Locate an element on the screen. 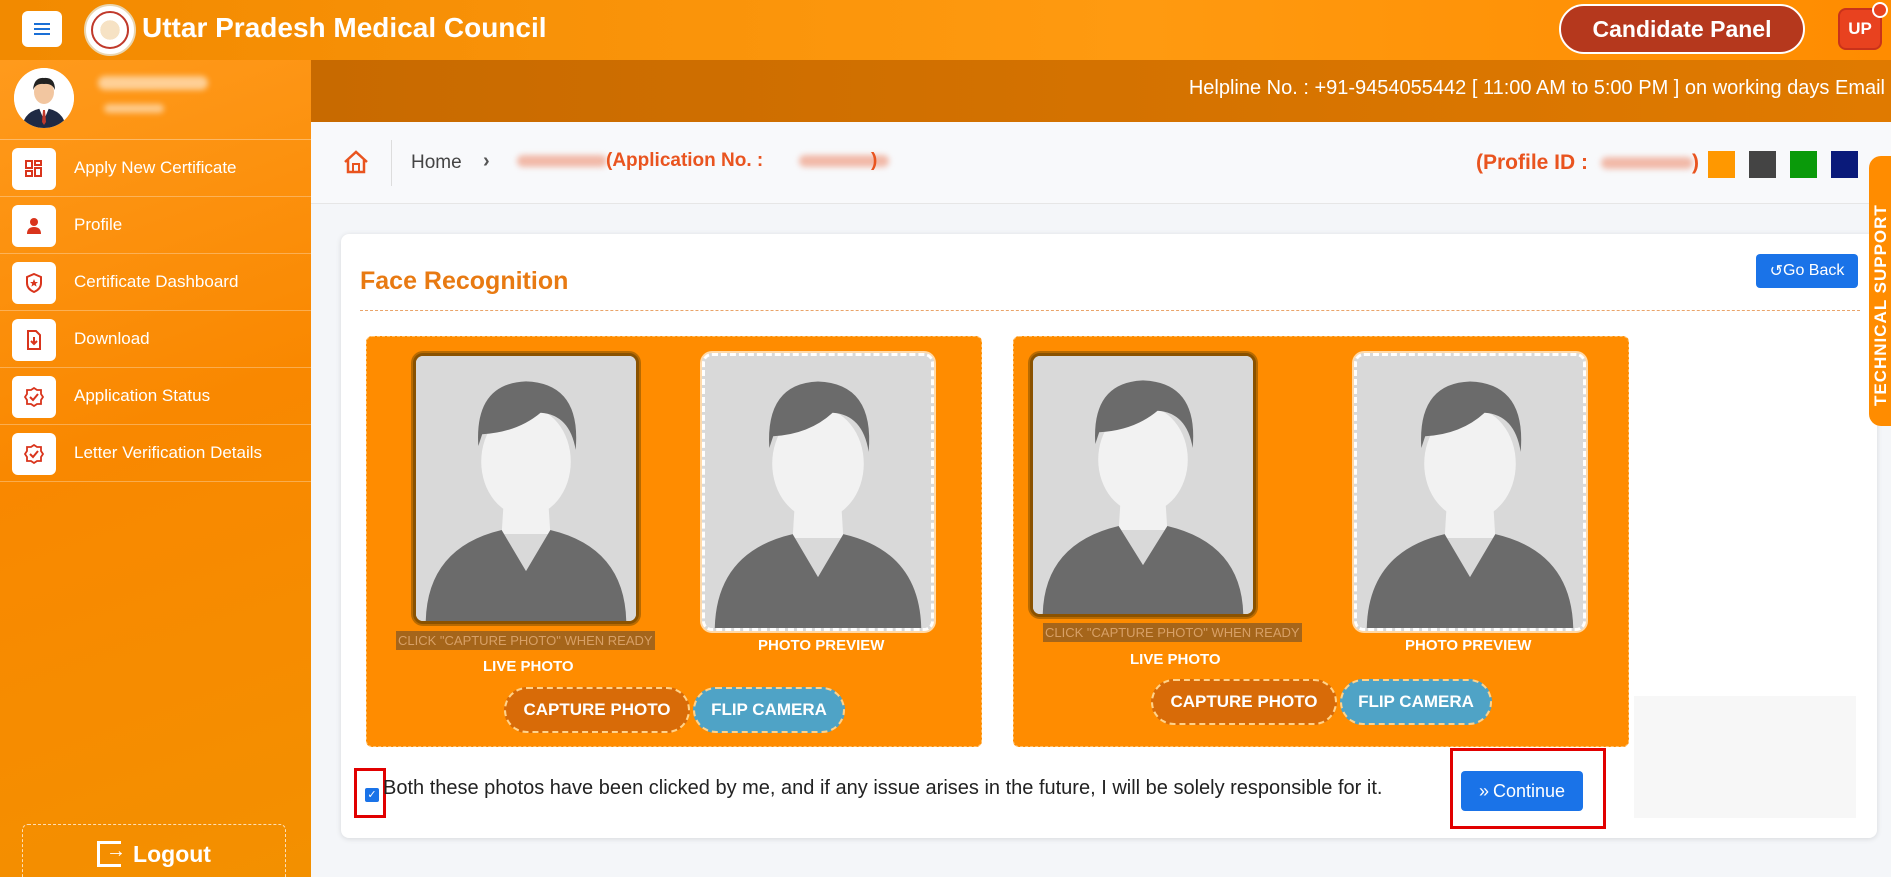 The height and width of the screenshot is (877, 1891). double-chevron-right-icon: » is located at coordinates (1483, 790).